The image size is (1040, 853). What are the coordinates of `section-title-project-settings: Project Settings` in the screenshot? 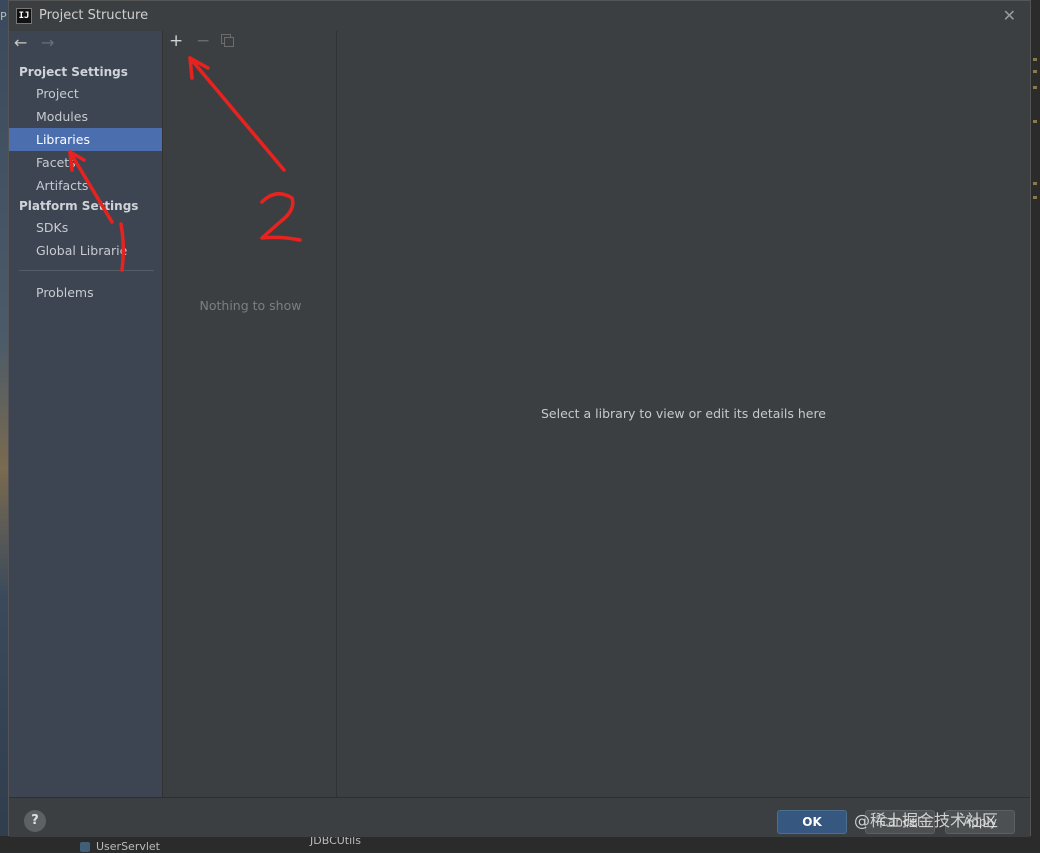 It's located at (73, 72).